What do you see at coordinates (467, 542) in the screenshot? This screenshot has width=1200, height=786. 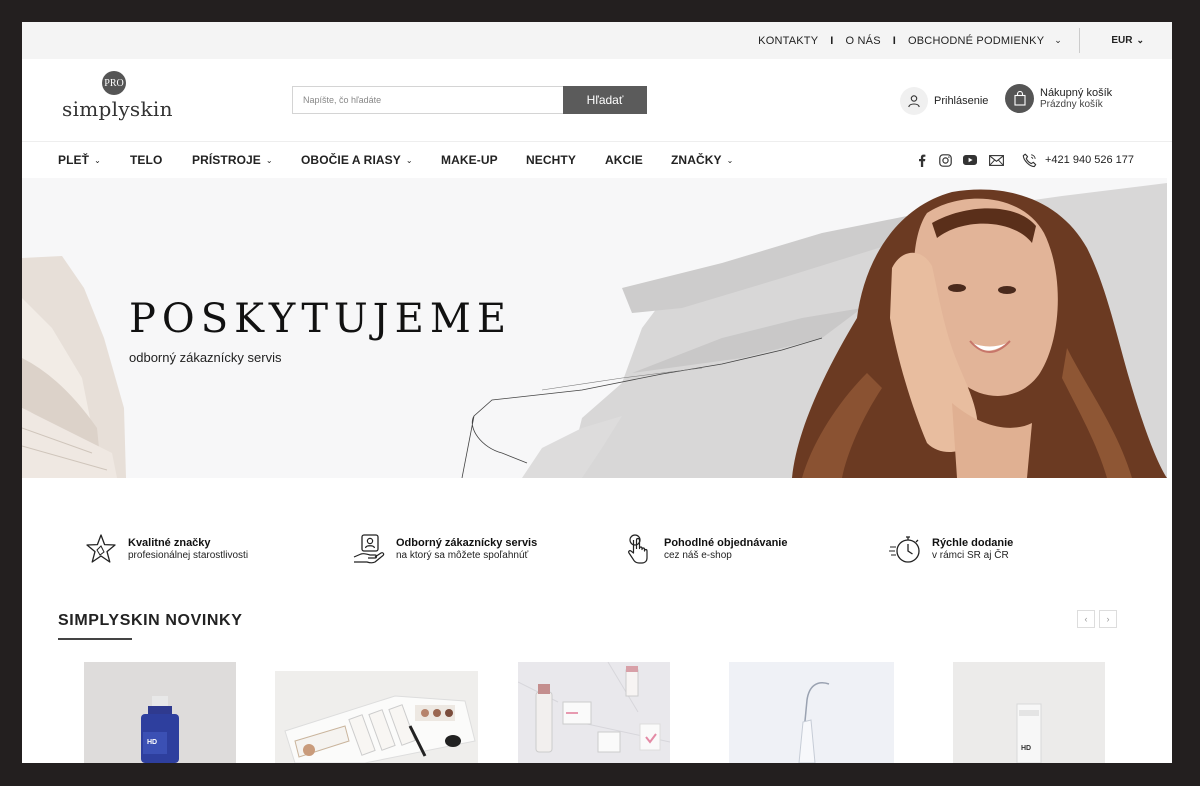 I see `feature-title: Odborný zákaznícky servis` at bounding box center [467, 542].